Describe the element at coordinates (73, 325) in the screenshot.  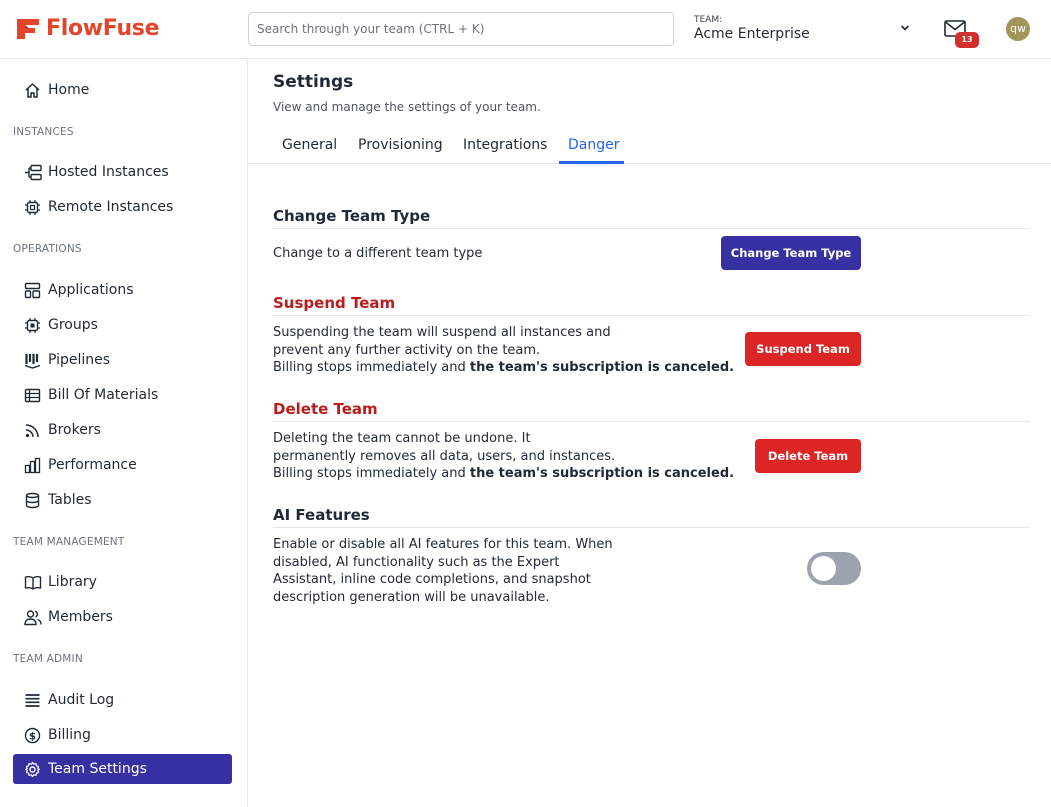
I see `sidebar-item-label: Groups` at that location.